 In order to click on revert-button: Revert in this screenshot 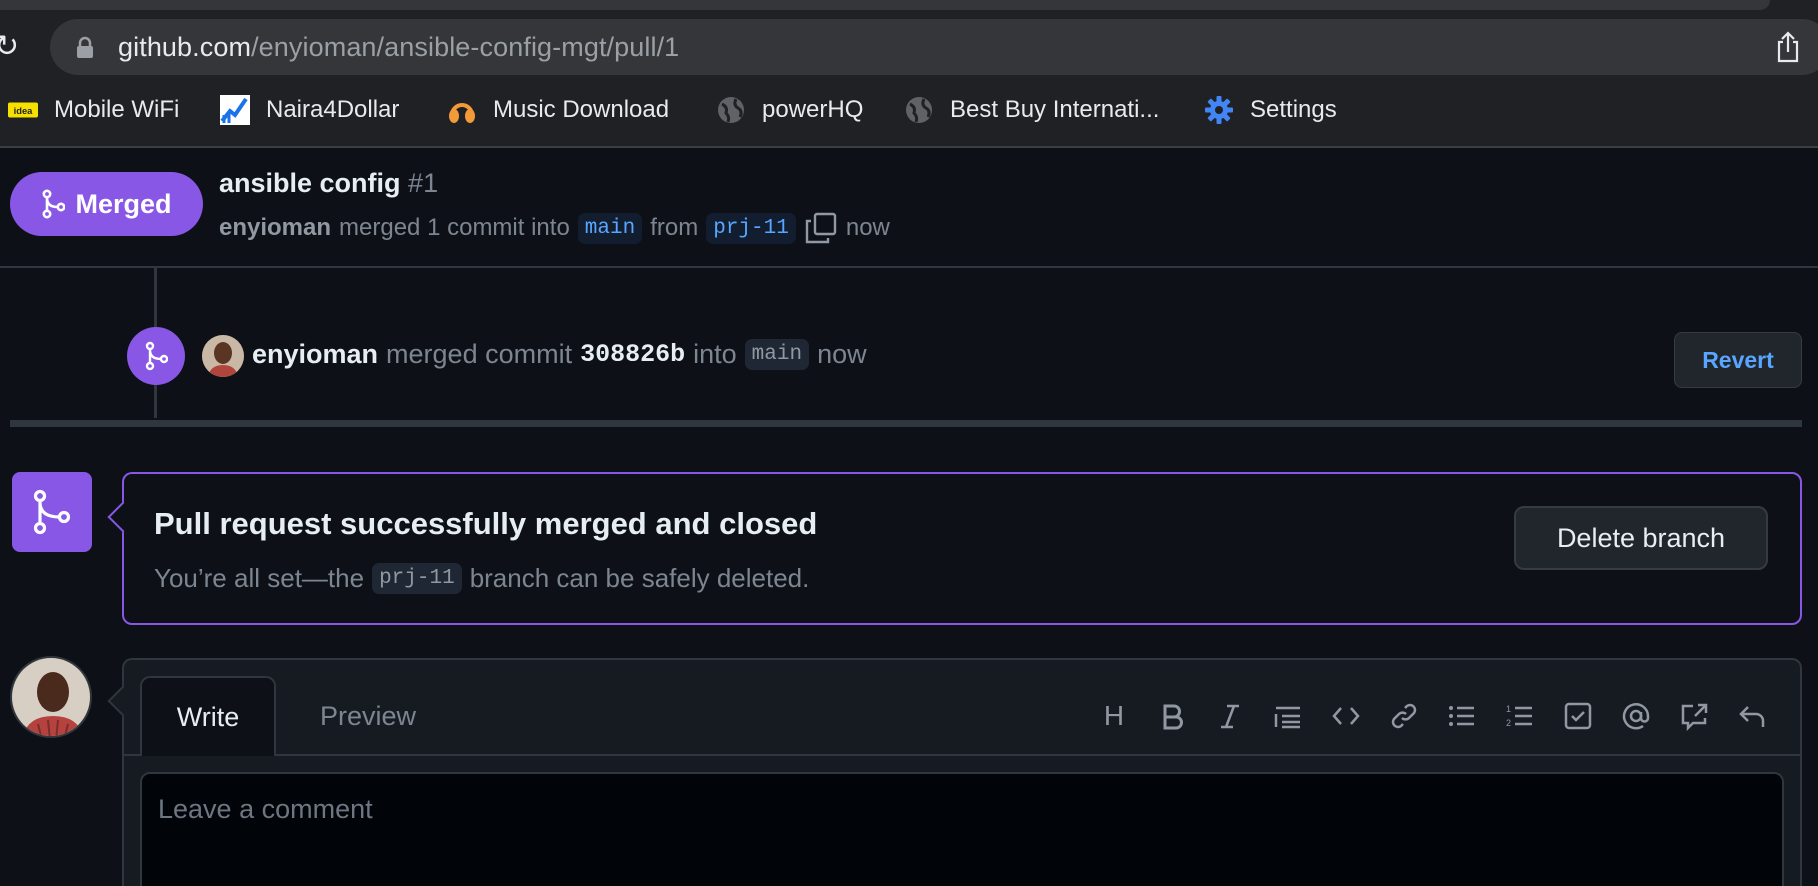, I will do `click(1738, 360)`.